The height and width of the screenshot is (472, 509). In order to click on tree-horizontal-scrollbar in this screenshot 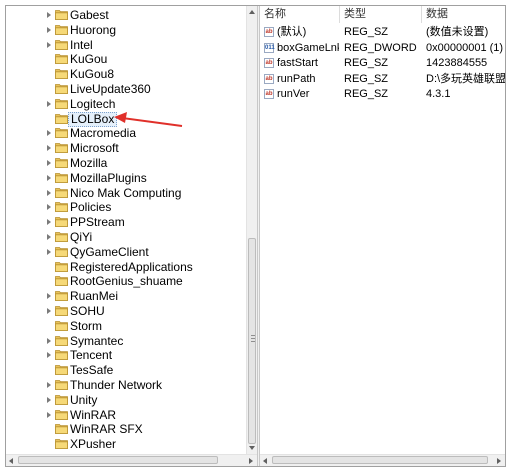, I will do `click(131, 460)`.